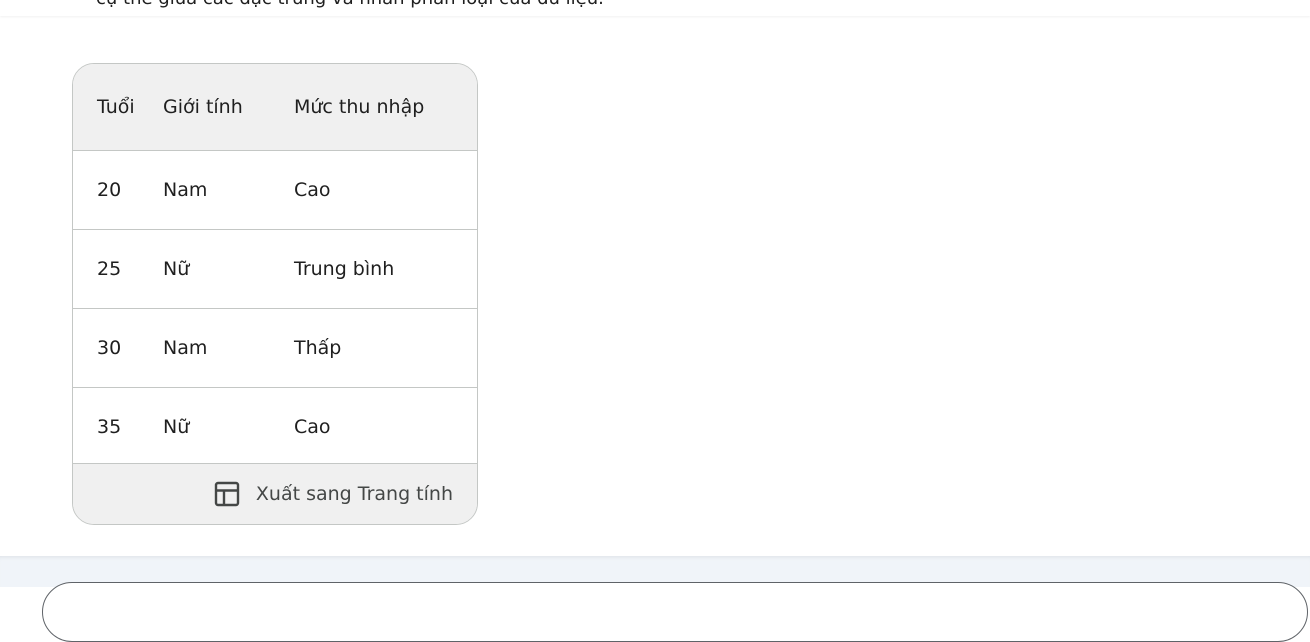 This screenshot has width=1310, height=642. I want to click on export-to-sheets-label: Xuất sang Trang tính, so click(354, 494).